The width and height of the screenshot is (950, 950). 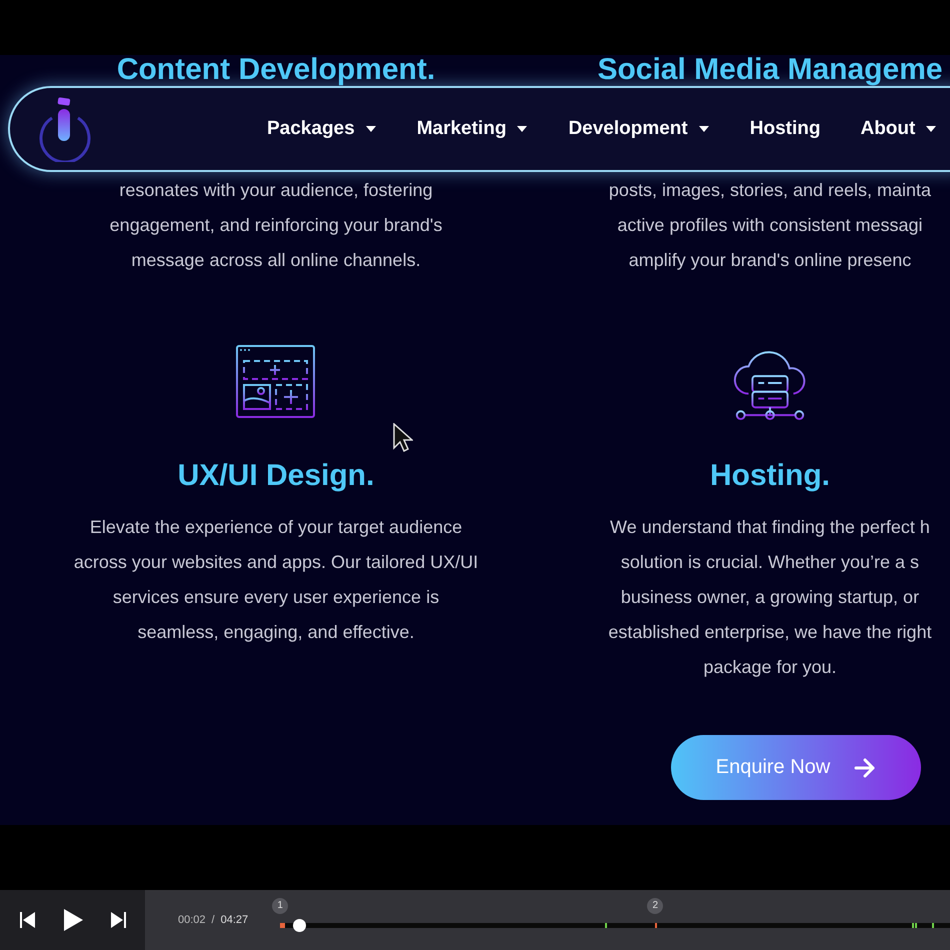 I want to click on service-title: Hosting., so click(x=770, y=476).